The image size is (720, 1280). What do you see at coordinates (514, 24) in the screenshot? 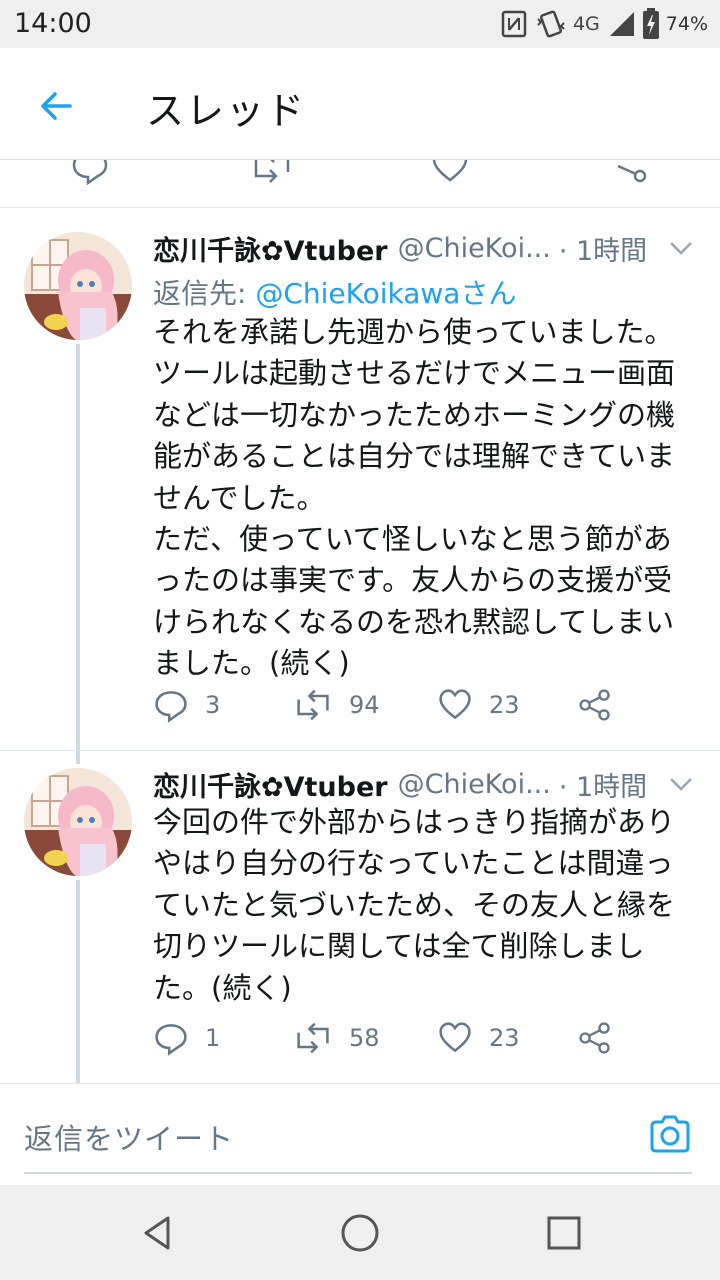
I see `nfc-icon` at bounding box center [514, 24].